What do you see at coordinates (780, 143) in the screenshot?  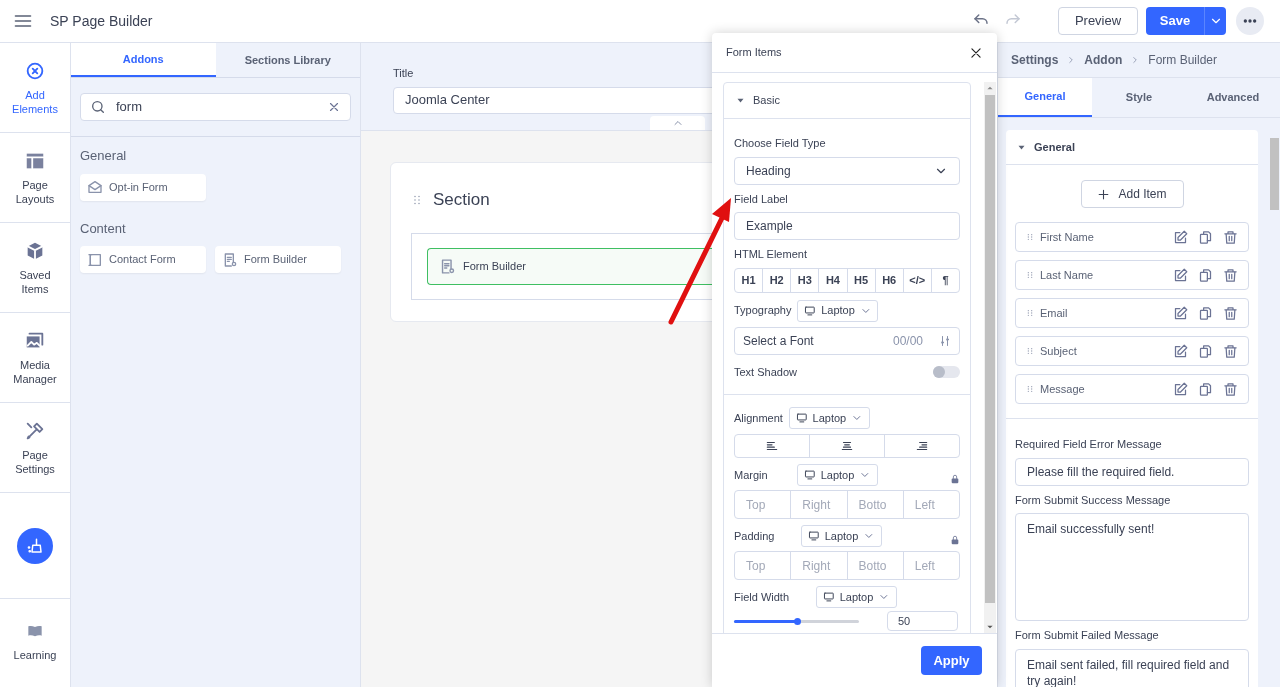 I see `field-label: Choose Field Type` at bounding box center [780, 143].